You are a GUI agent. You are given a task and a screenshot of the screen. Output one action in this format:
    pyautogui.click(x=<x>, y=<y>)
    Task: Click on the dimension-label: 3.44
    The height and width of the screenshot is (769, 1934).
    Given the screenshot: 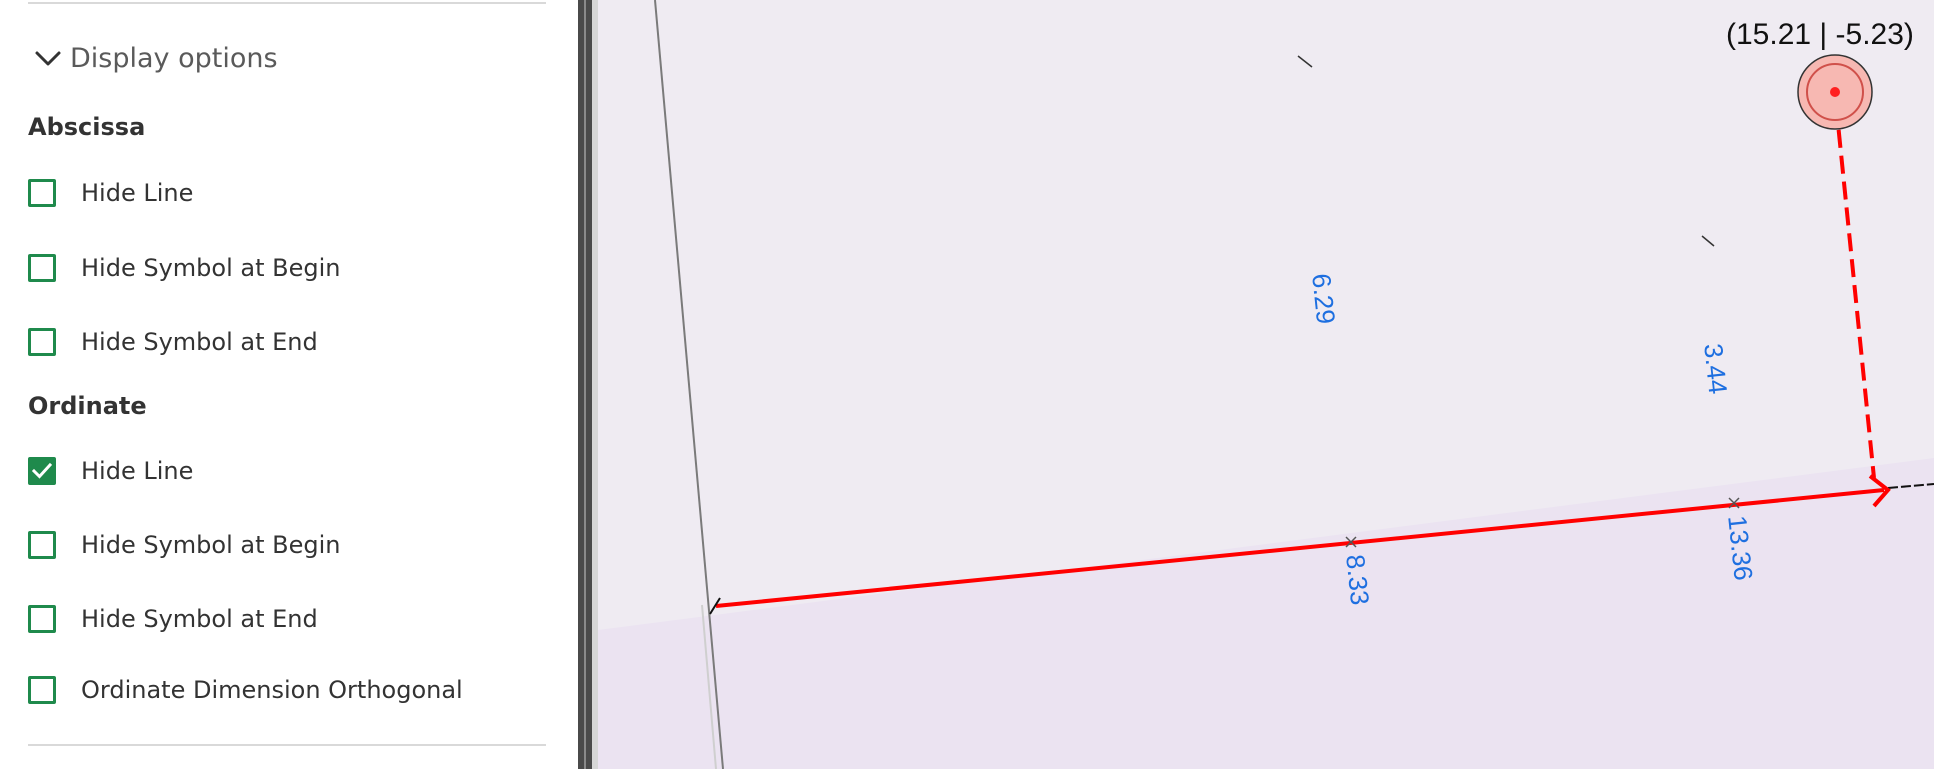 What is the action you would take?
    pyautogui.click(x=1716, y=369)
    